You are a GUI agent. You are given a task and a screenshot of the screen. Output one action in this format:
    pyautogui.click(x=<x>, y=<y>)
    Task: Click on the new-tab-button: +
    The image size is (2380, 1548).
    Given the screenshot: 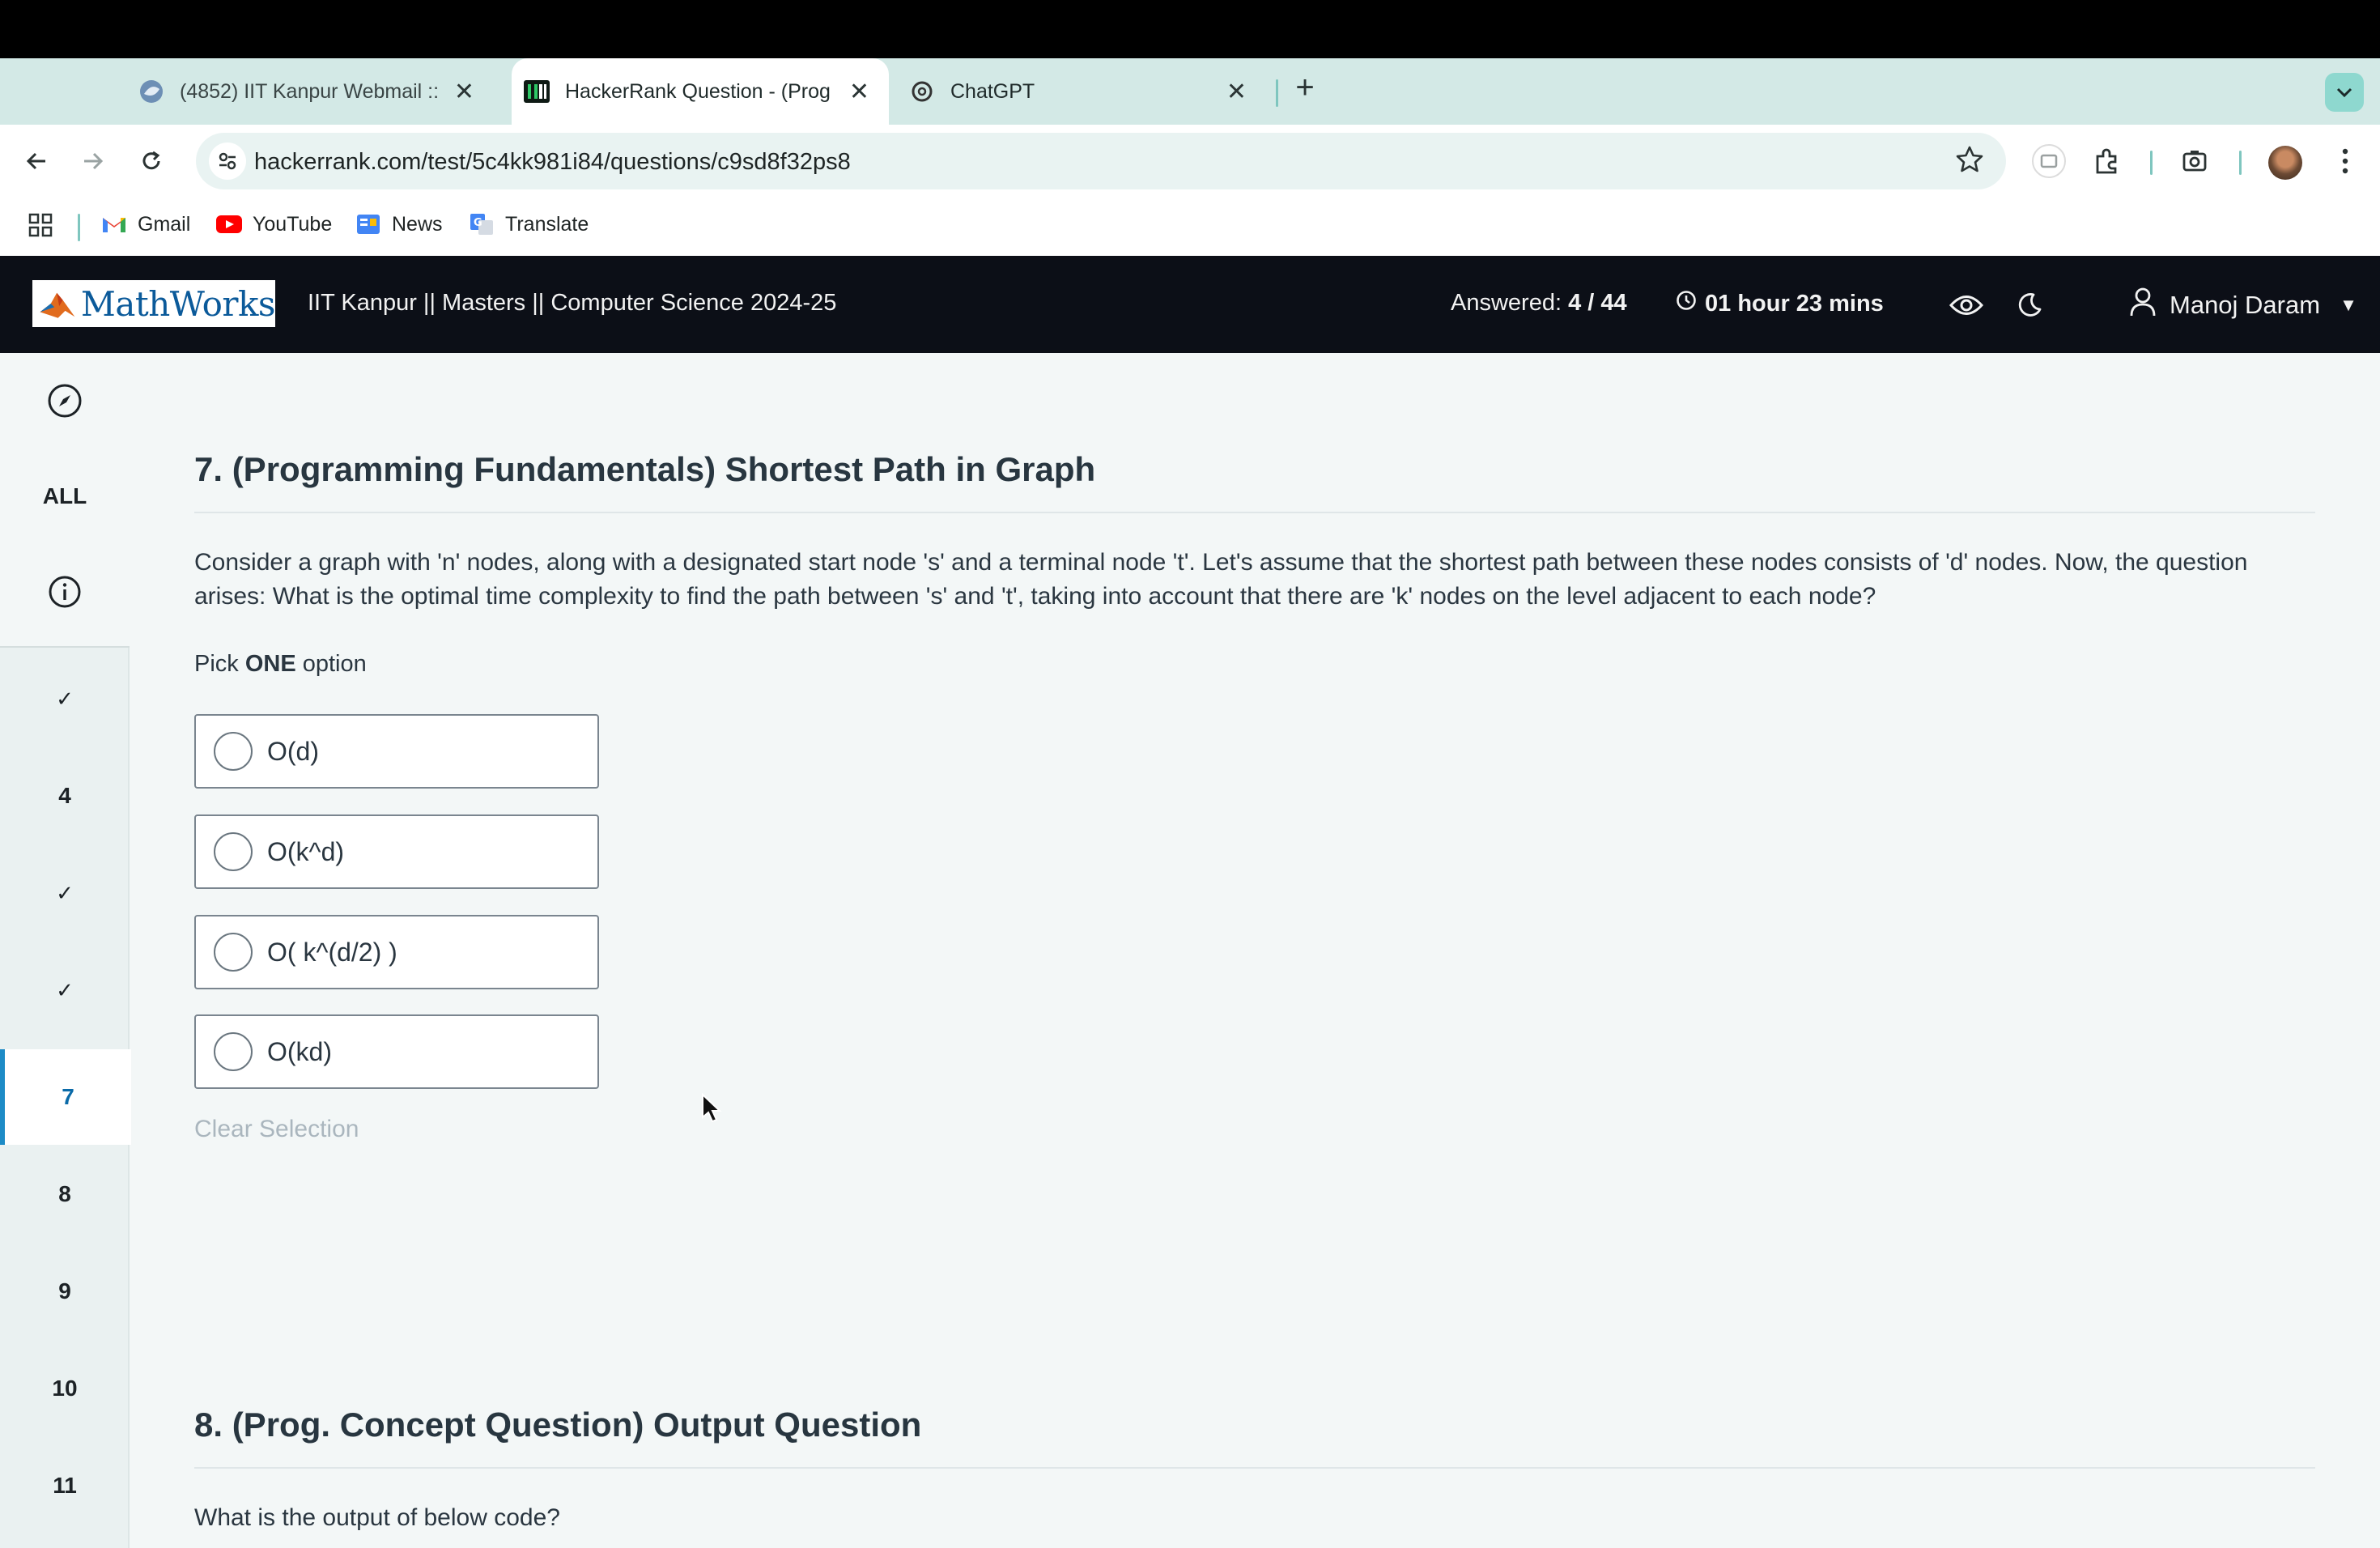 What is the action you would take?
    pyautogui.click(x=1305, y=89)
    